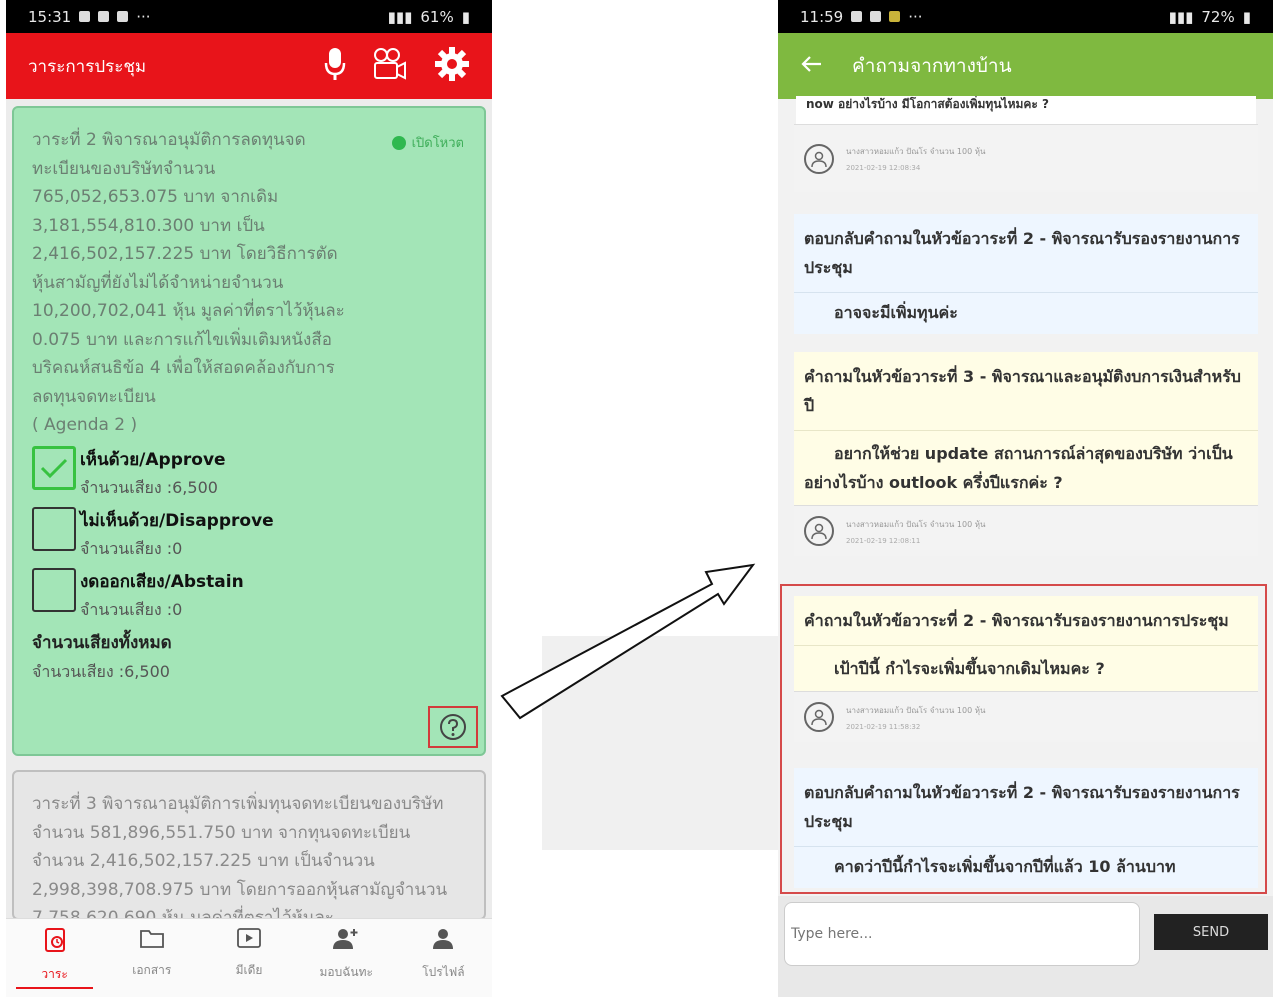 This screenshot has width=1273, height=997. What do you see at coordinates (443, 939) in the screenshot?
I see `profile-icon` at bounding box center [443, 939].